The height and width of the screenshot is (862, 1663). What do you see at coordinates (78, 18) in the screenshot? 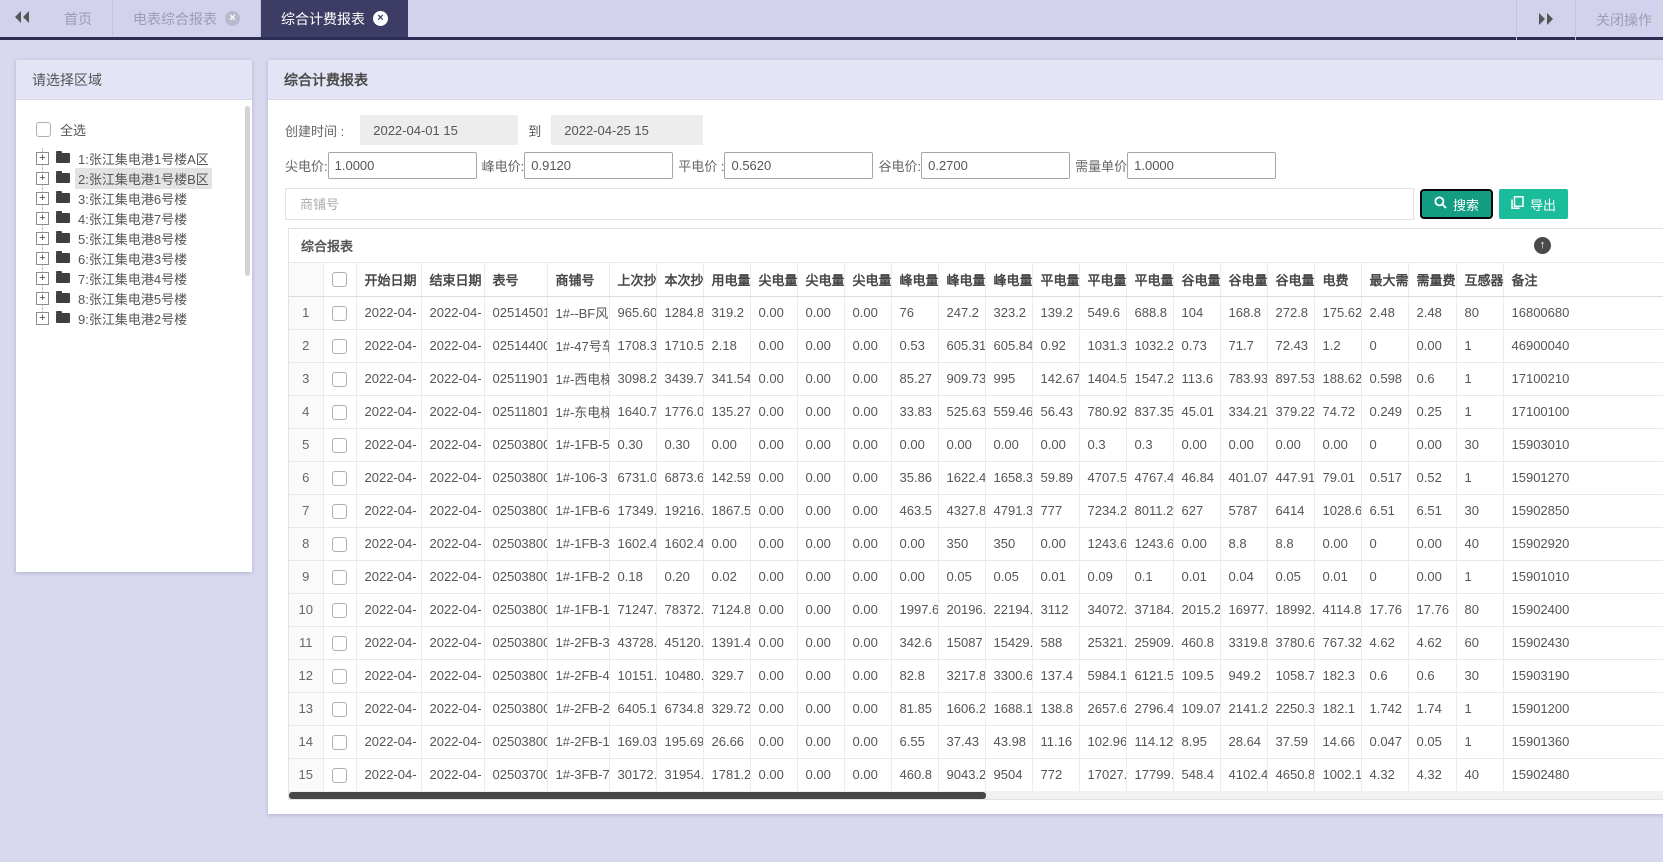
I see `tab-home: 首页` at bounding box center [78, 18].